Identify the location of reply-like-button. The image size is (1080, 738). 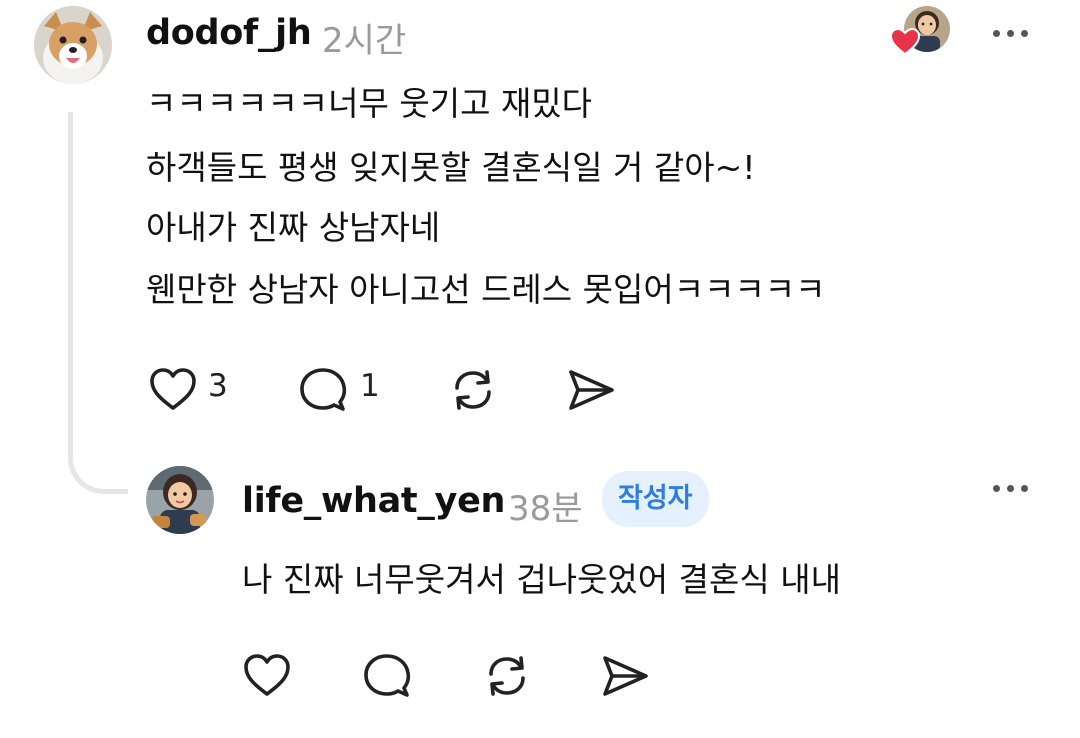
(267, 675).